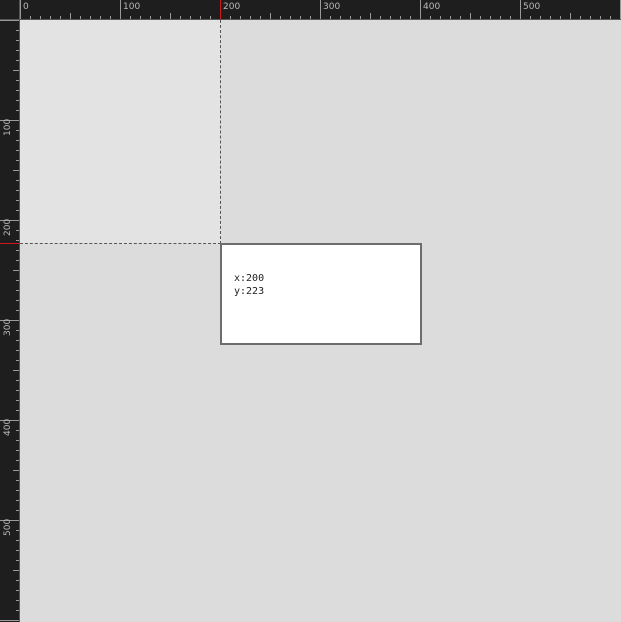 The width and height of the screenshot is (621, 622). What do you see at coordinates (8, 527) in the screenshot?
I see `ruler-label: 500` at bounding box center [8, 527].